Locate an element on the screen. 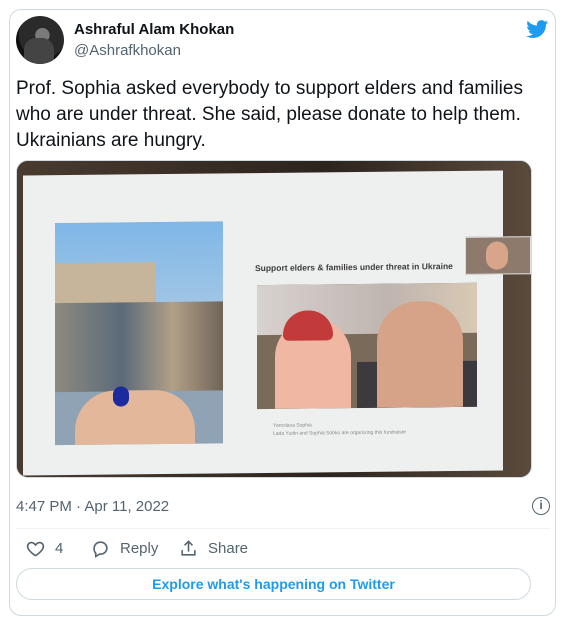  share-button: Share is located at coordinates (213, 548).